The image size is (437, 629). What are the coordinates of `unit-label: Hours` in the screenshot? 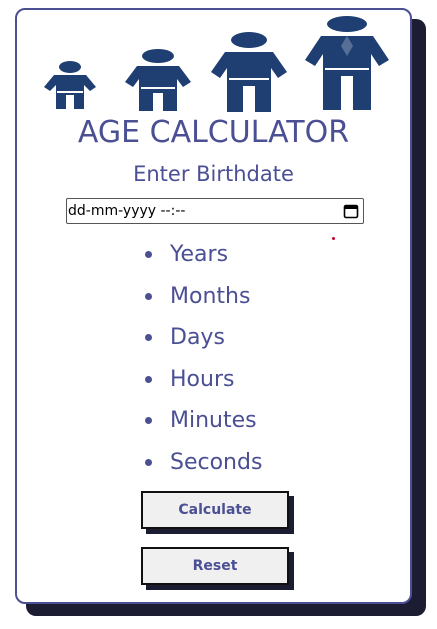 It's located at (202, 379).